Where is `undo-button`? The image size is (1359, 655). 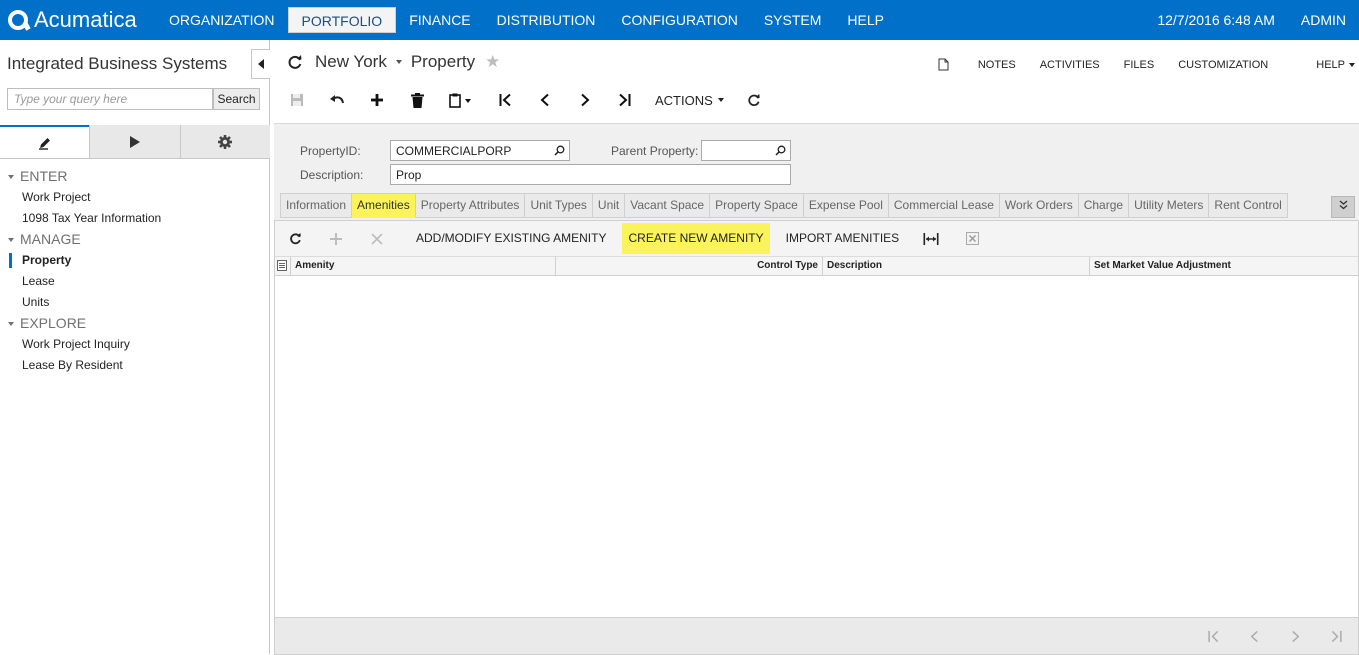 undo-button is located at coordinates (337, 100).